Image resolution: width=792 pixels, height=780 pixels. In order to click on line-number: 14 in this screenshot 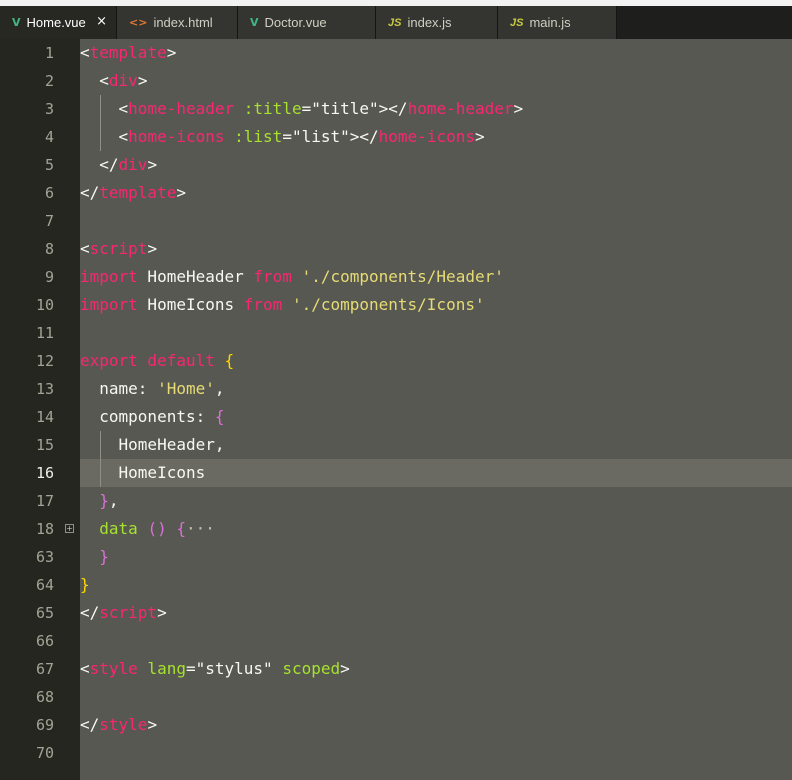, I will do `click(44, 417)`.